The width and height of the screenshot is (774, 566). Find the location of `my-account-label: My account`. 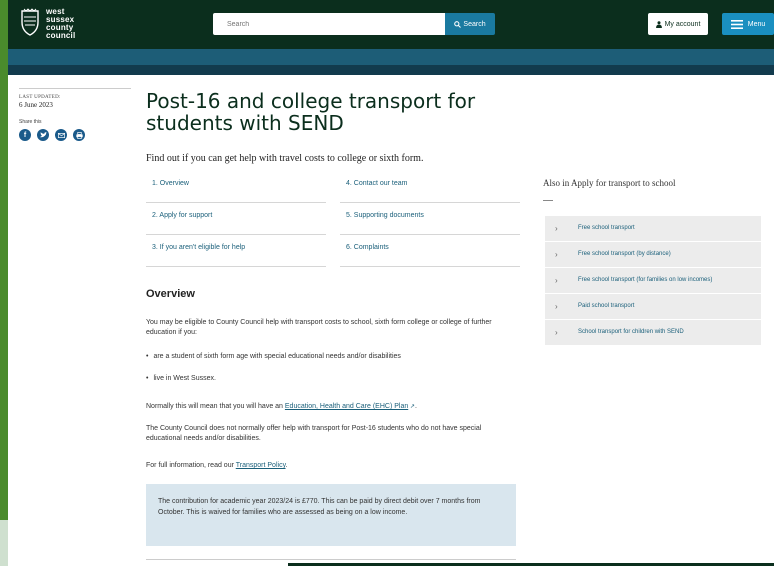

my-account-label: My account is located at coordinates (682, 24).